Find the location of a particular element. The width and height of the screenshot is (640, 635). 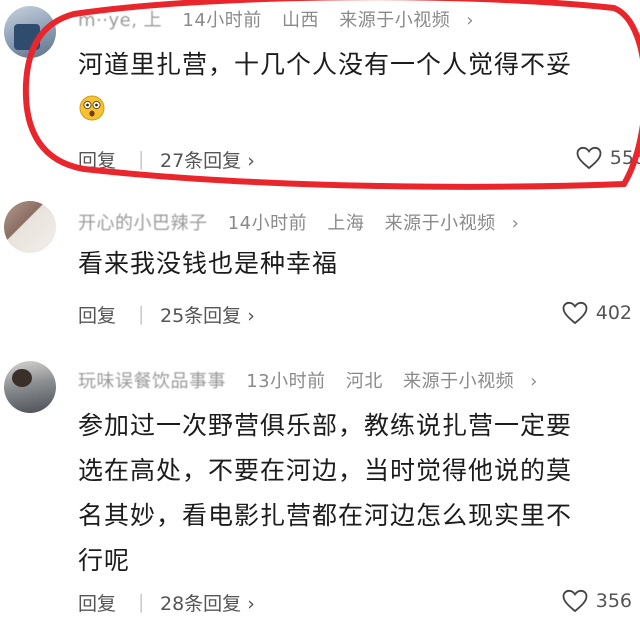

like-button: 402 is located at coordinates (597, 313).